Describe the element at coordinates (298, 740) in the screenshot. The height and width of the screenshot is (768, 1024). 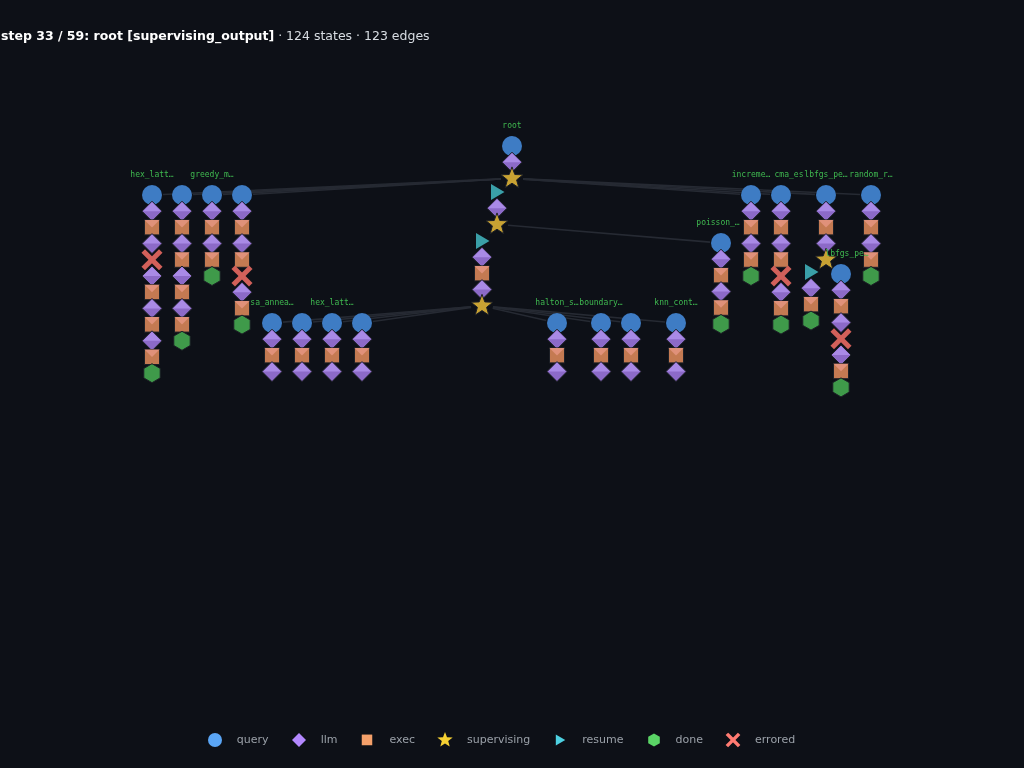
I see `diamond-icon` at that location.